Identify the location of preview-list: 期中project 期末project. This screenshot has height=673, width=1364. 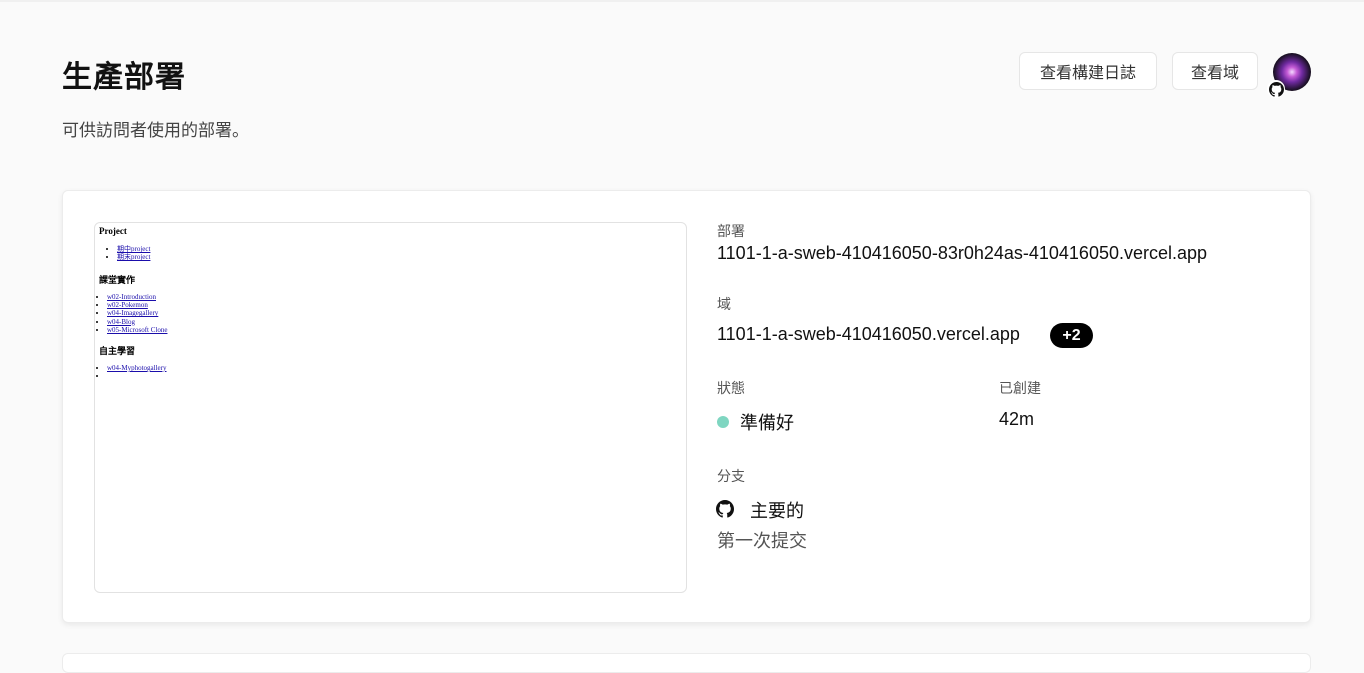
(129, 253).